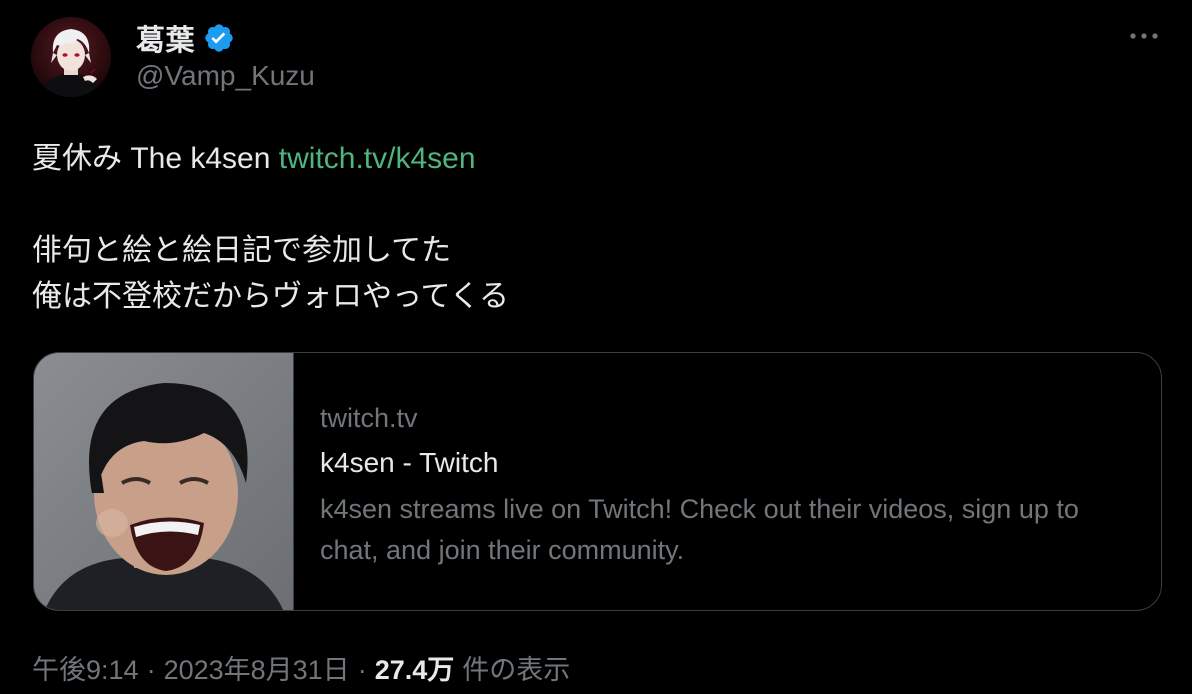  What do you see at coordinates (415, 667) in the screenshot?
I see `views-count: 27.4万` at bounding box center [415, 667].